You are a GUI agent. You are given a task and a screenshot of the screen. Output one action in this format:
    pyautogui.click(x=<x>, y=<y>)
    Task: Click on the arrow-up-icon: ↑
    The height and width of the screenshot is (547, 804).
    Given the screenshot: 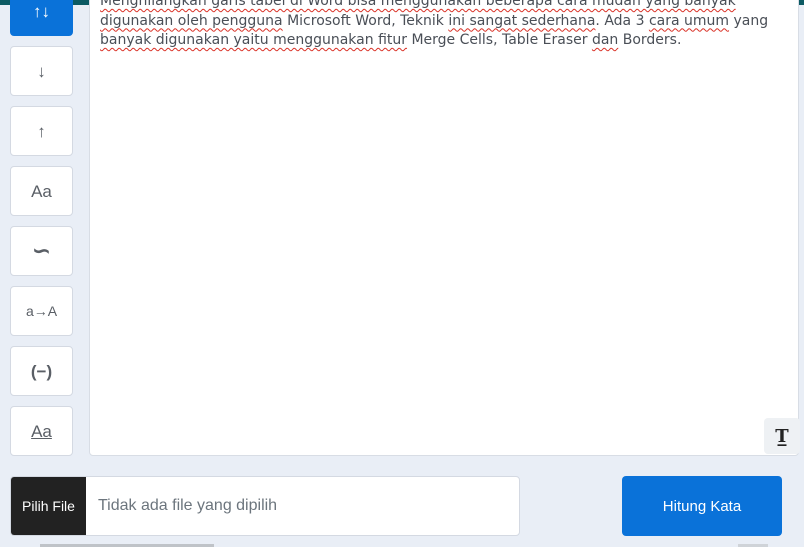 What is the action you would take?
    pyautogui.click(x=41, y=131)
    